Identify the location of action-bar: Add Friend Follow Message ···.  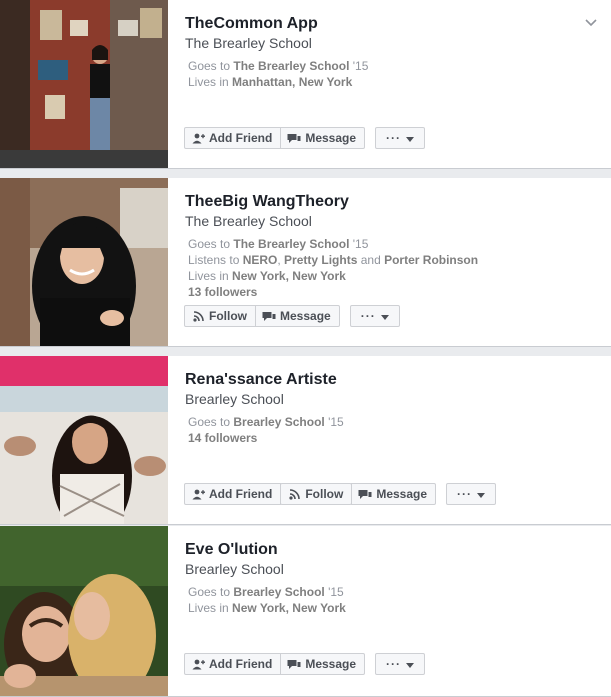
(340, 494).